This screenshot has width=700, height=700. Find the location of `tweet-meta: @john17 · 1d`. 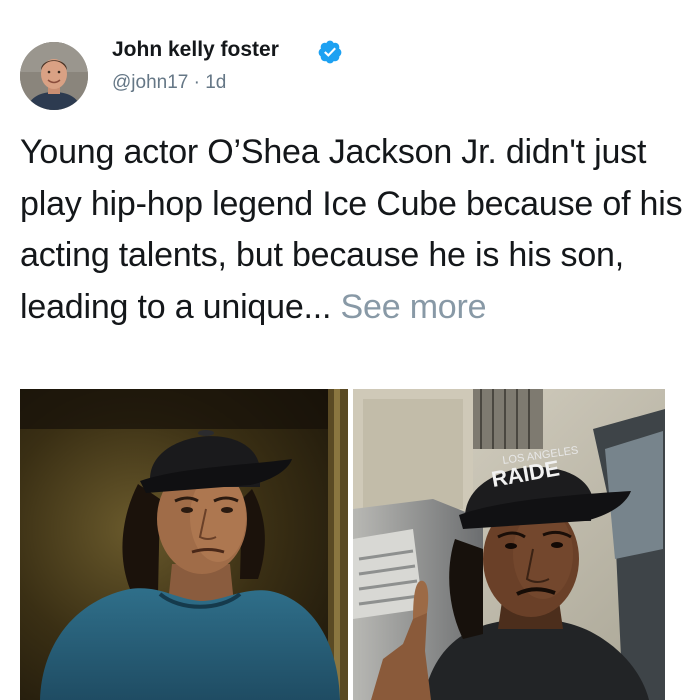

tweet-meta: @john17 · 1d is located at coordinates (169, 83).